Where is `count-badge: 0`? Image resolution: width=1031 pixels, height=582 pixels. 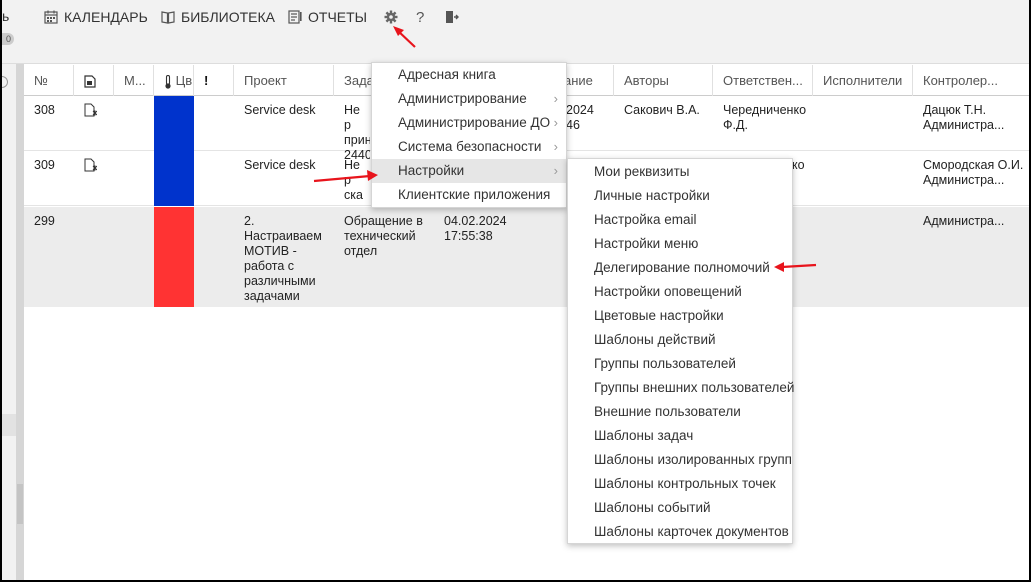 count-badge: 0 is located at coordinates (8, 39).